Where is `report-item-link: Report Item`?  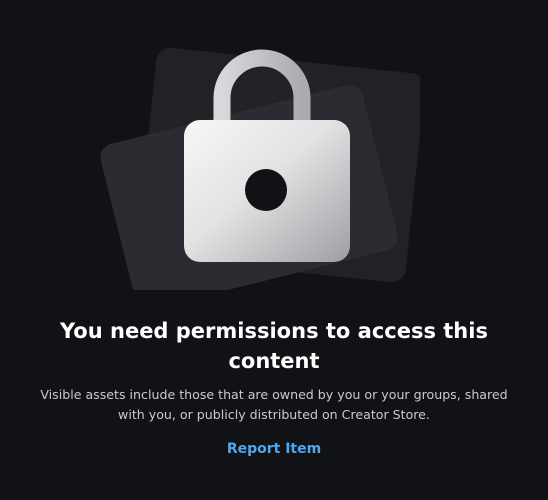
report-item-link: Report Item is located at coordinates (274, 449).